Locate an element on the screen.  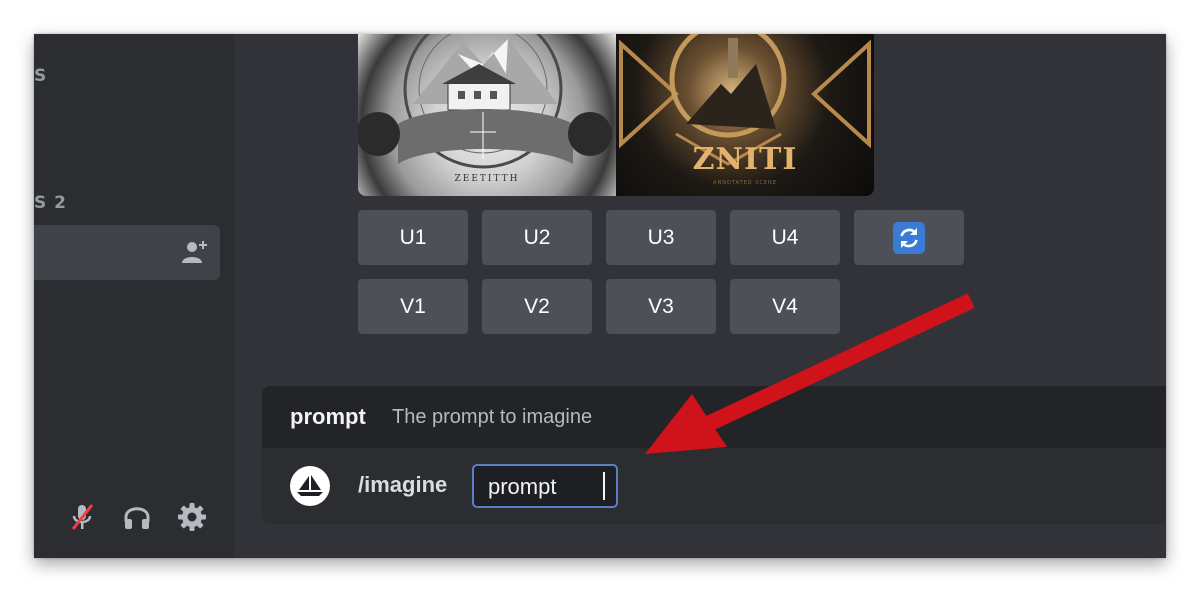
upscale-button-1: U1 is located at coordinates (413, 237).